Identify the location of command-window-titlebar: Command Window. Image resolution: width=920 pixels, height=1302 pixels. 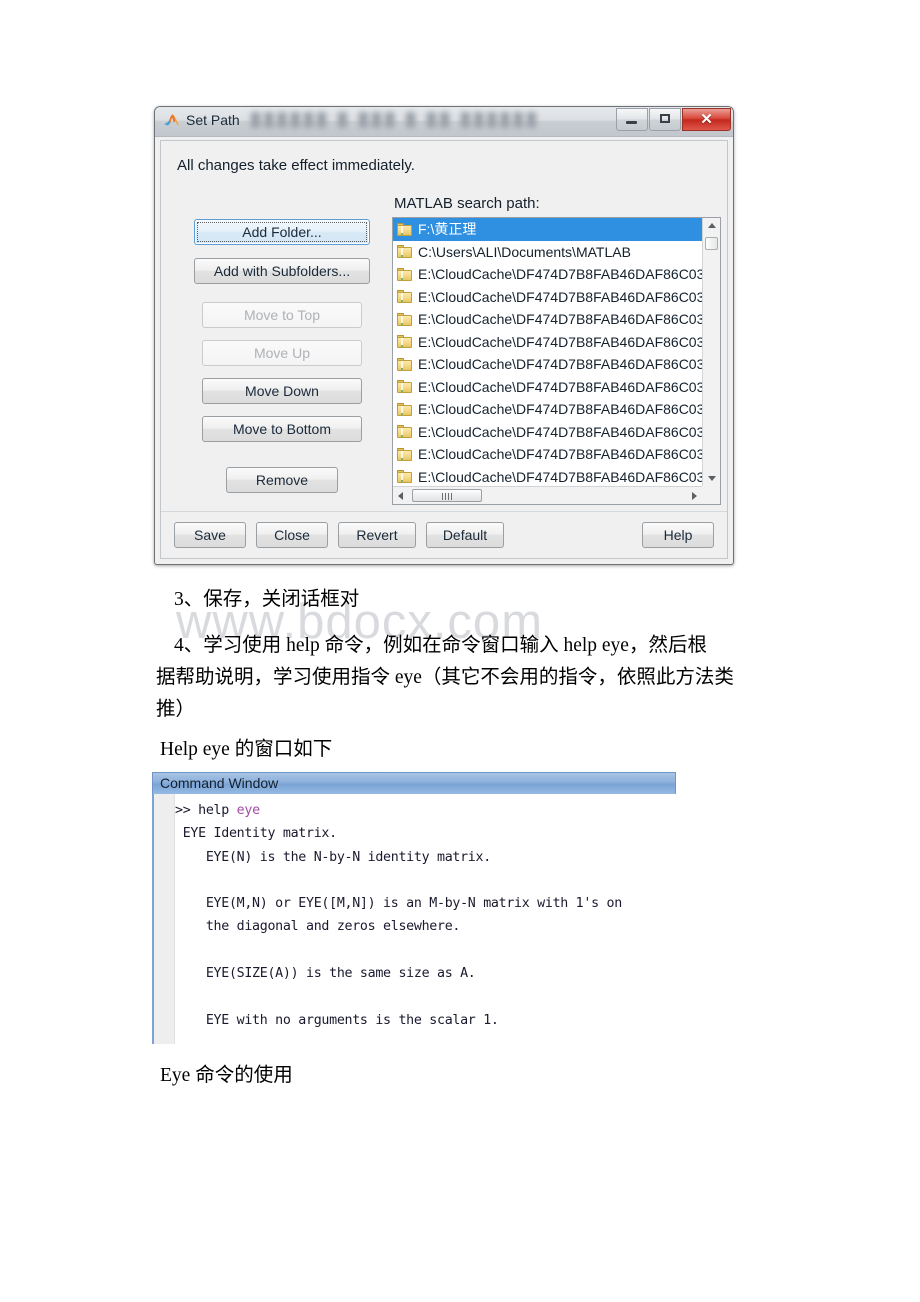
(414, 783).